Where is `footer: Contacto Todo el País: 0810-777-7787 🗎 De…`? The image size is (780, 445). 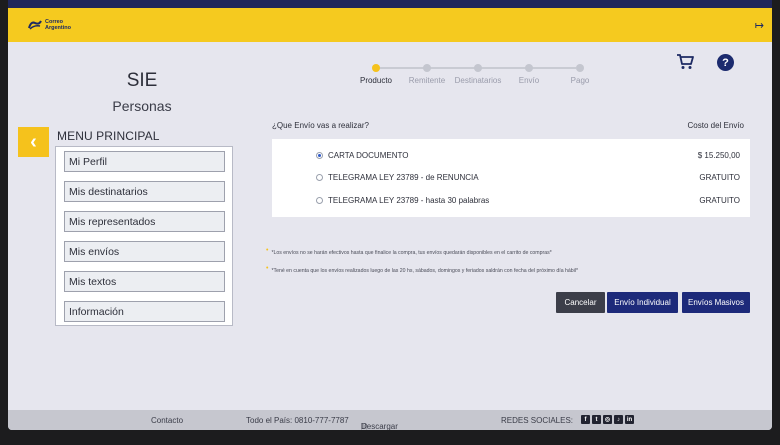 footer: Contacto Todo el País: 0810-777-7787 🗎 De… is located at coordinates (390, 420).